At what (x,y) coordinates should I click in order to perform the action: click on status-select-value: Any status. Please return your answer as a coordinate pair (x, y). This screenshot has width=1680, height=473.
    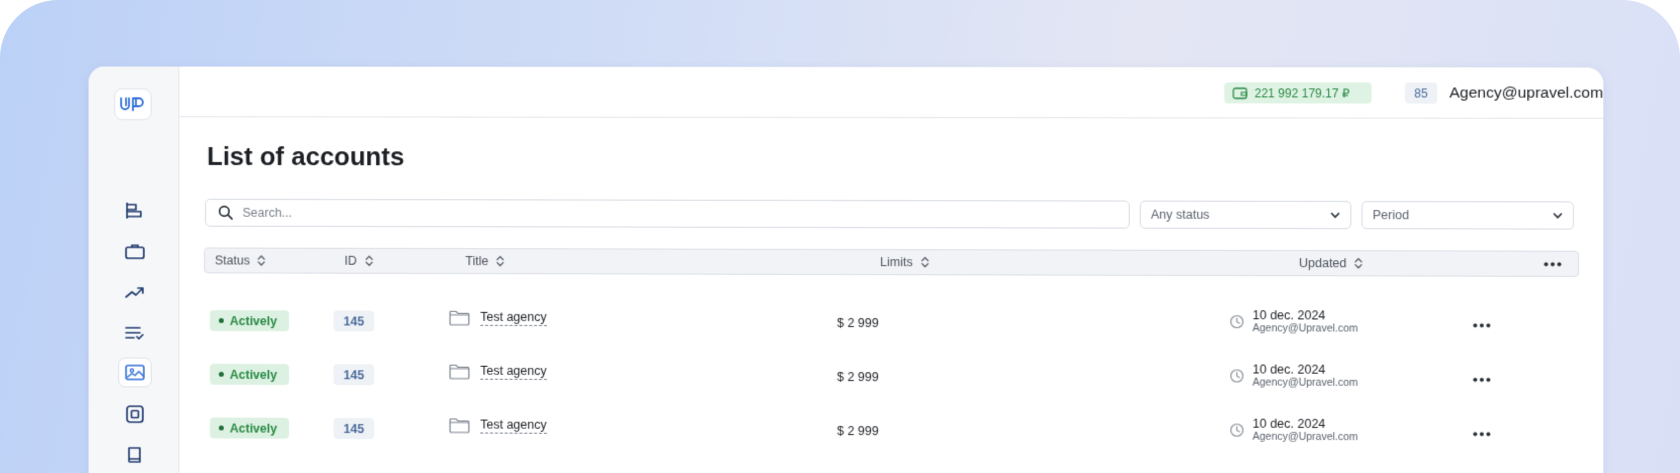
    Looking at the image, I should click on (1180, 214).